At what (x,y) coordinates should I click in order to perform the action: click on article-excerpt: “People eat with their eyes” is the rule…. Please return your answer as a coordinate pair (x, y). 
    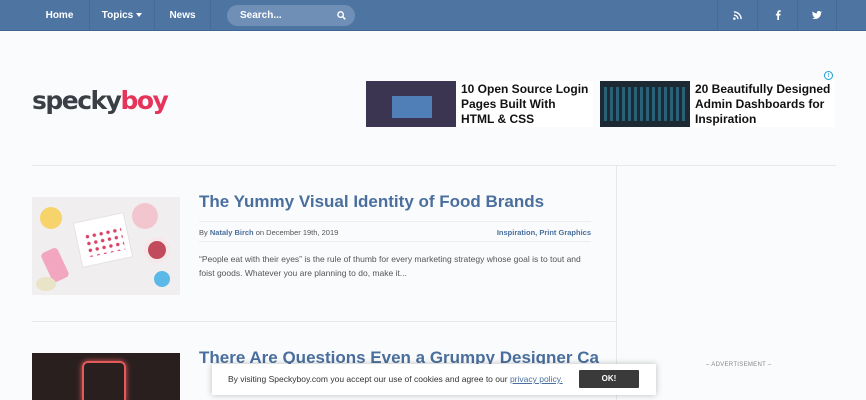
    Looking at the image, I should click on (390, 266).